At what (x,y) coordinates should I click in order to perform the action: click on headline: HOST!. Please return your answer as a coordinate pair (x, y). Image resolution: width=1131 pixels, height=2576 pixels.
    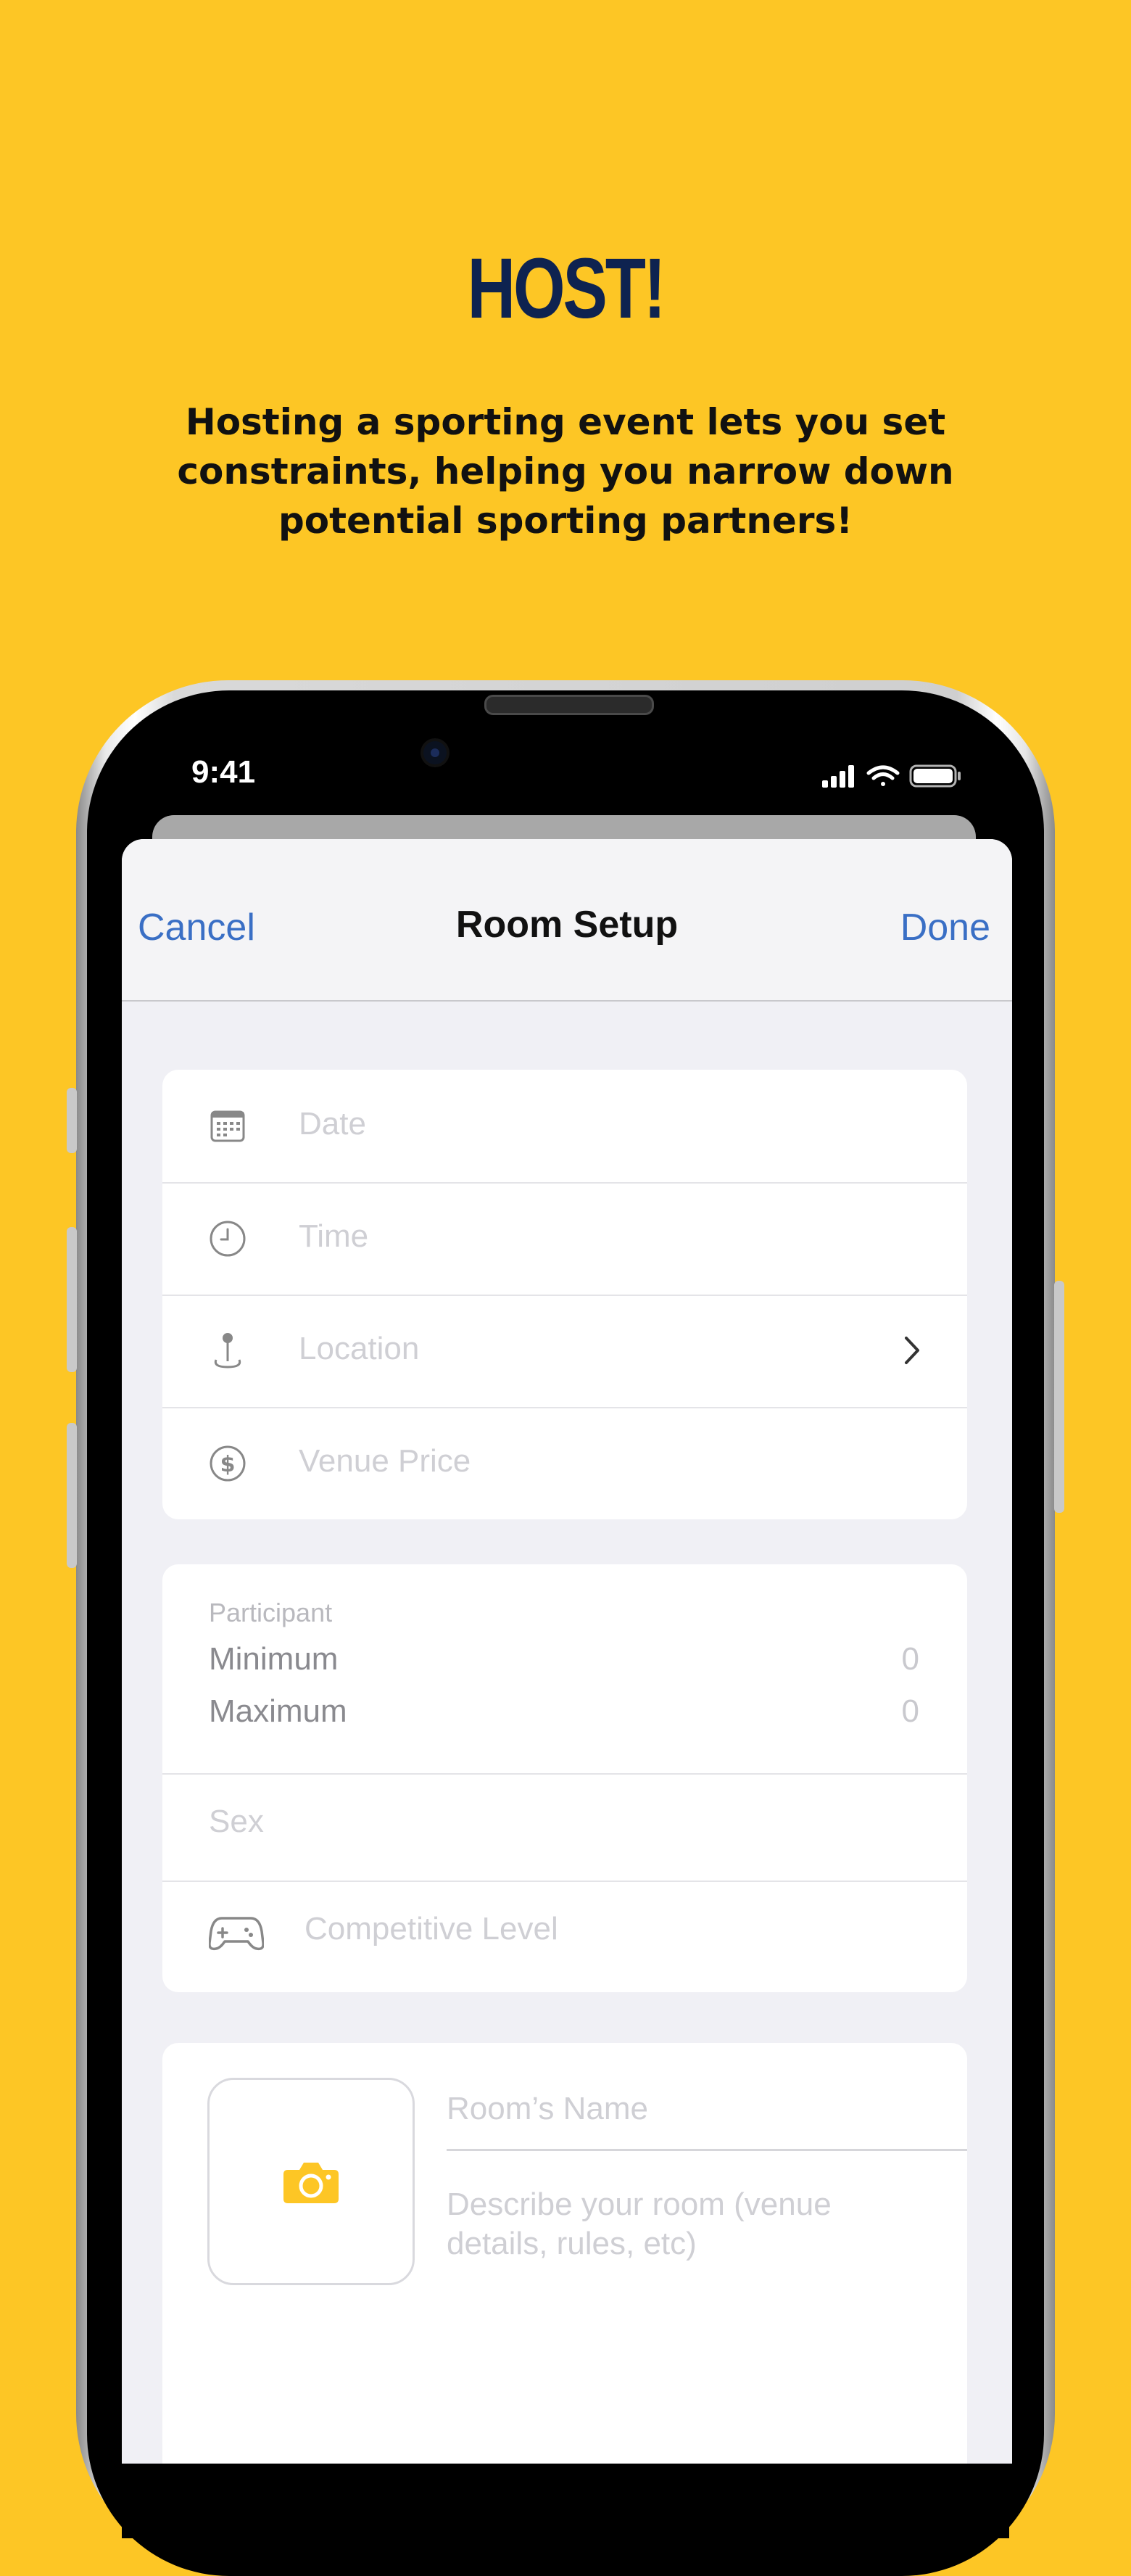
    Looking at the image, I should click on (566, 289).